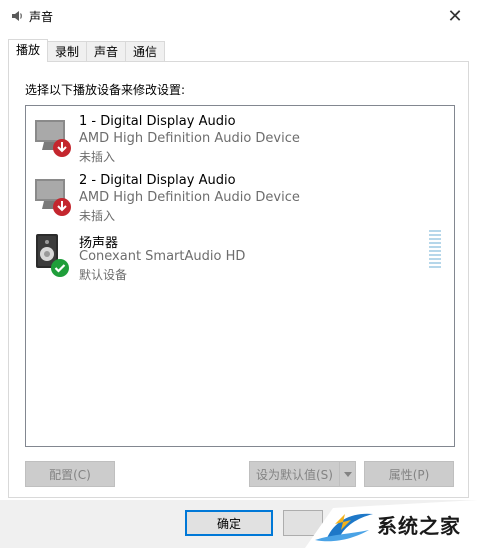 The height and width of the screenshot is (548, 478). Describe the element at coordinates (239, 16) in the screenshot. I see `title-bar: 声音 ✕` at that location.